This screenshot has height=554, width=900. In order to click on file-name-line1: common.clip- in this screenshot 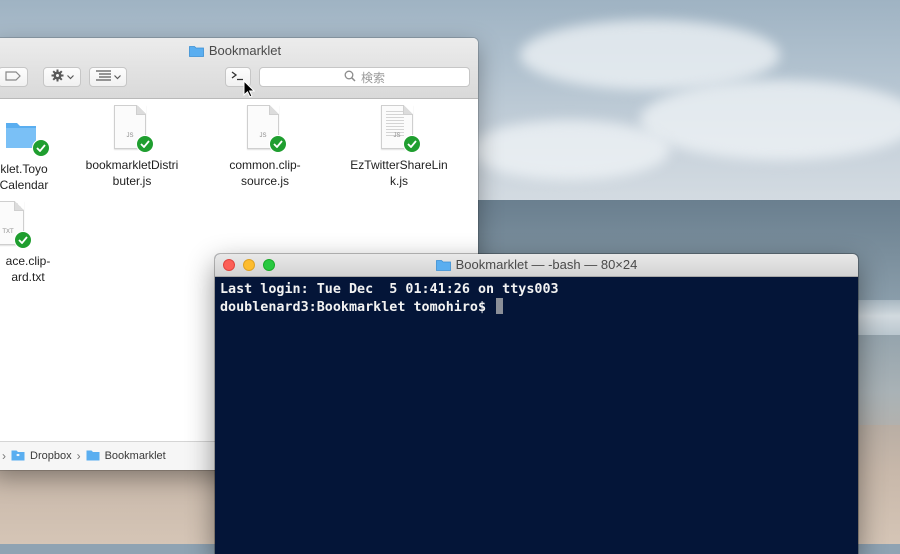, I will do `click(265, 165)`.